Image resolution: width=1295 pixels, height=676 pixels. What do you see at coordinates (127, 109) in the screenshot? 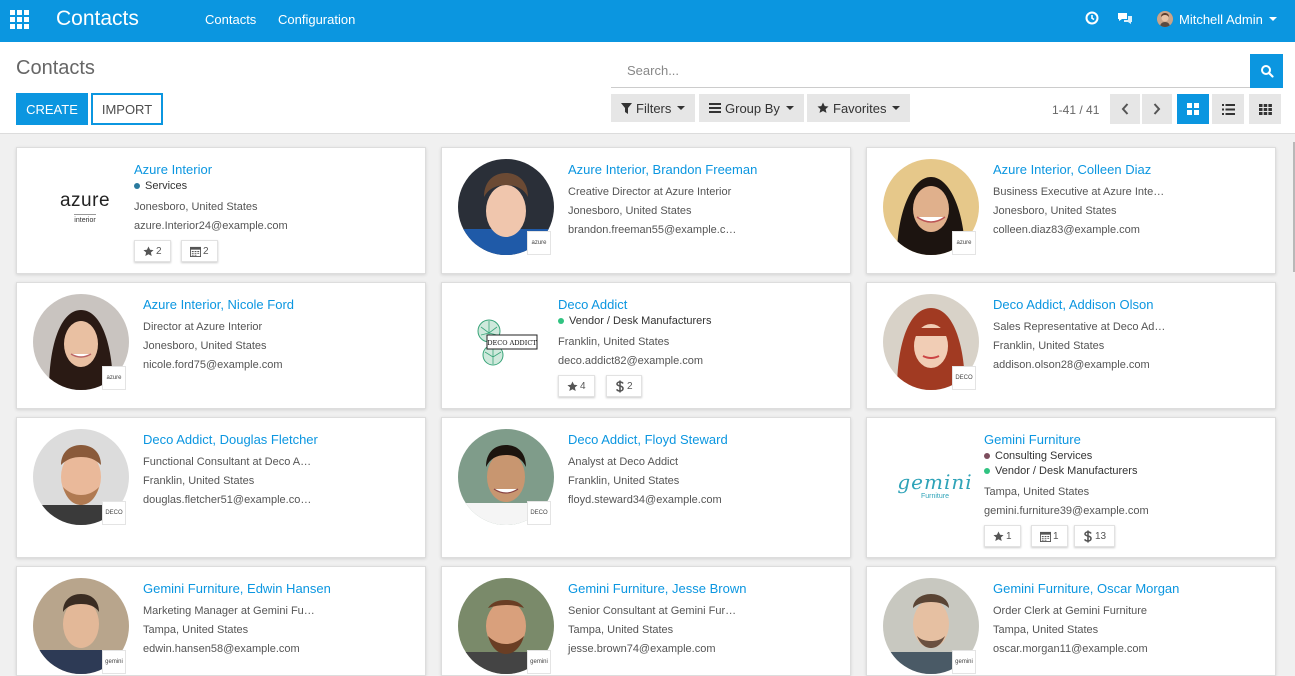
I see `import-button: Import` at bounding box center [127, 109].